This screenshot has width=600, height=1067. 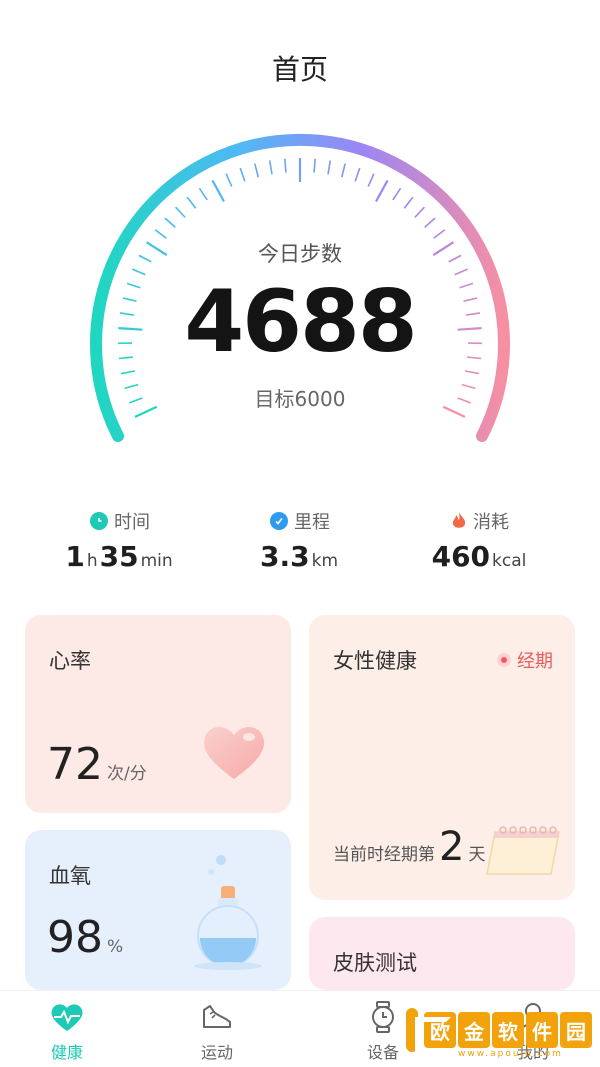 What do you see at coordinates (75, 937) in the screenshot?
I see `blood-oxygen-value: 98` at bounding box center [75, 937].